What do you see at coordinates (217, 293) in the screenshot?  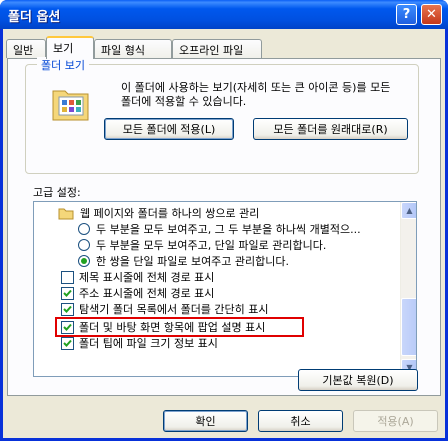 I see `list-item: 주소 표시줄에 전체 경로 표시` at bounding box center [217, 293].